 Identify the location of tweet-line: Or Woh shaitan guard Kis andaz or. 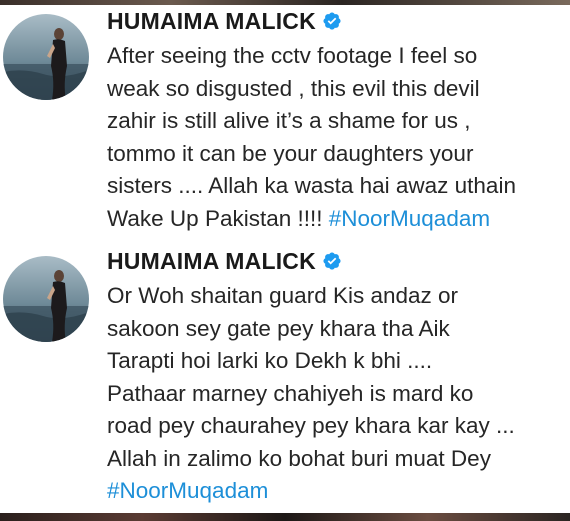
(283, 295).